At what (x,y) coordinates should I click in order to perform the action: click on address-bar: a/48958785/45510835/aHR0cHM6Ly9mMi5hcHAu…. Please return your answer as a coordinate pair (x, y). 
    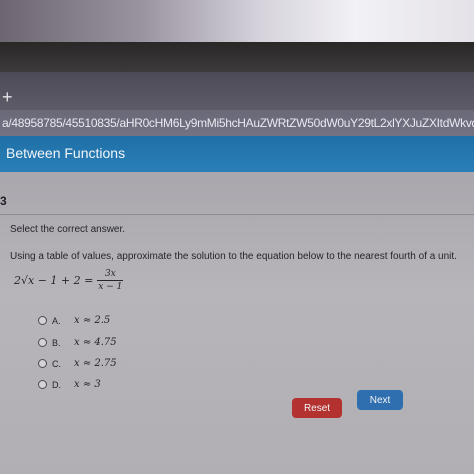
    Looking at the image, I should click on (237, 123).